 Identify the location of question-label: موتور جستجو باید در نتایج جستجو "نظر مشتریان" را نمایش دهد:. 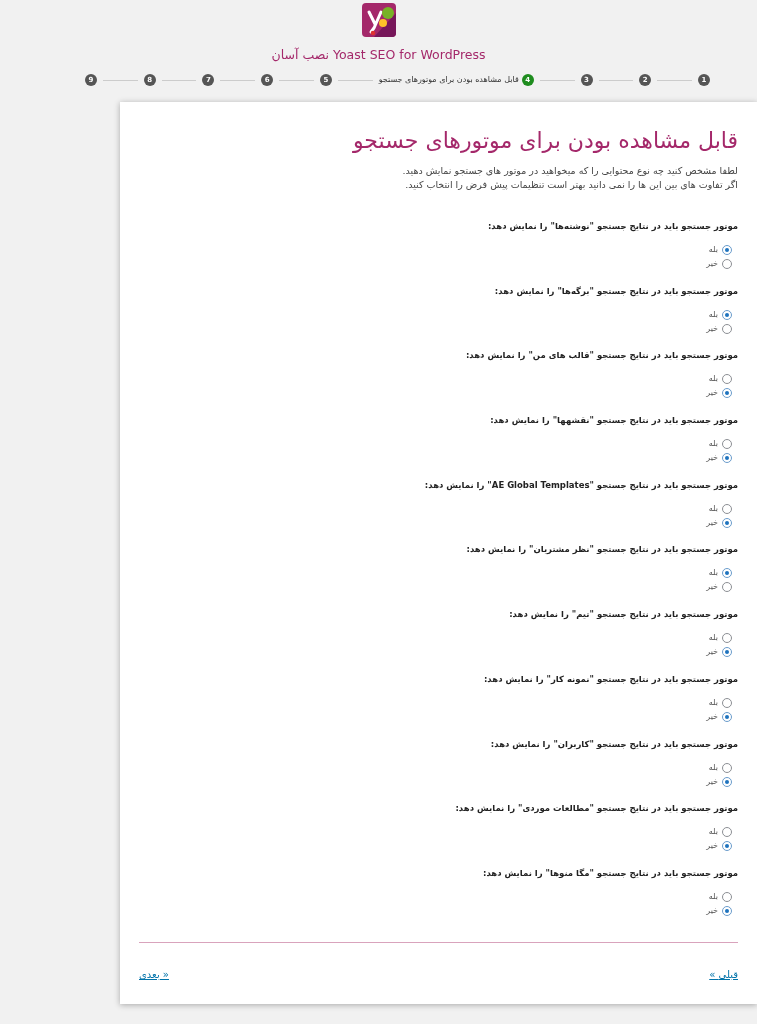
(601, 550).